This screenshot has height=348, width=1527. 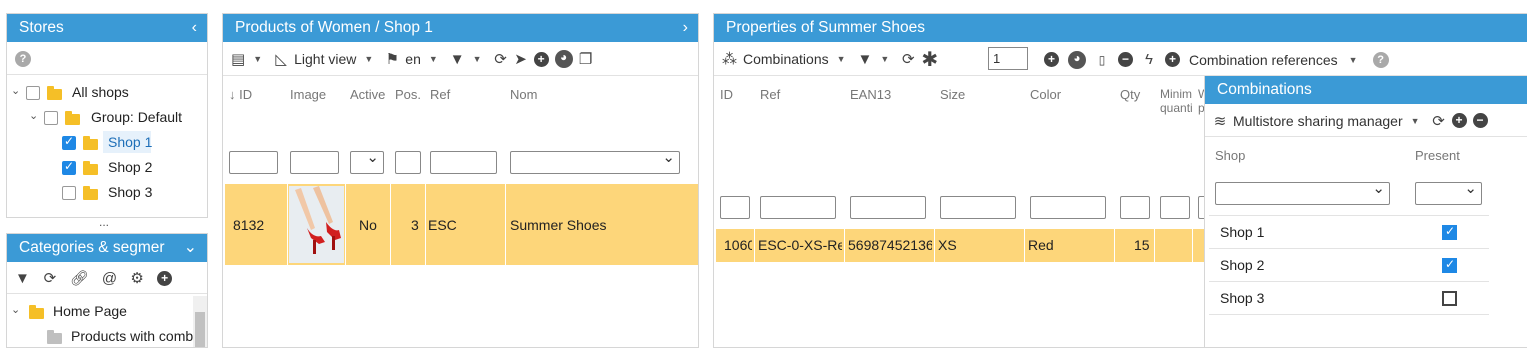 What do you see at coordinates (69, 142) in the screenshot?
I see `shop-1-checkbox` at bounding box center [69, 142].